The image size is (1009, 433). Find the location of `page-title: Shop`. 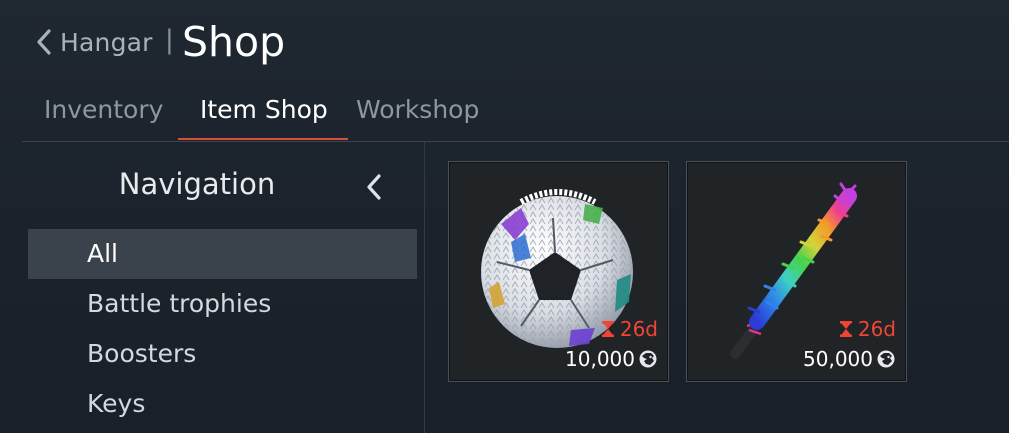

page-title: Shop is located at coordinates (234, 42).